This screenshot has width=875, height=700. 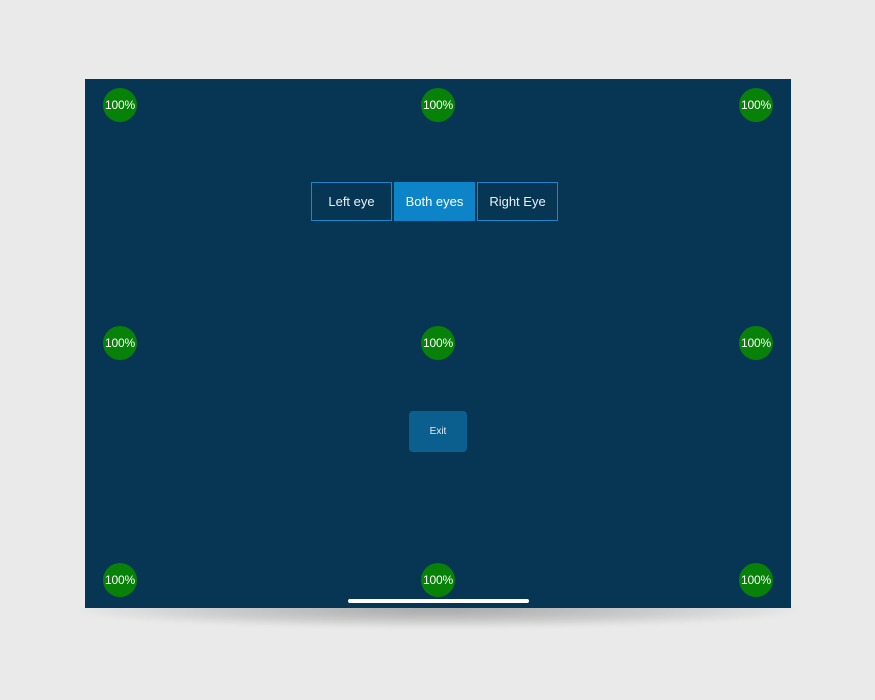 I want to click on left-eye-button: Left eye, so click(x=351, y=201).